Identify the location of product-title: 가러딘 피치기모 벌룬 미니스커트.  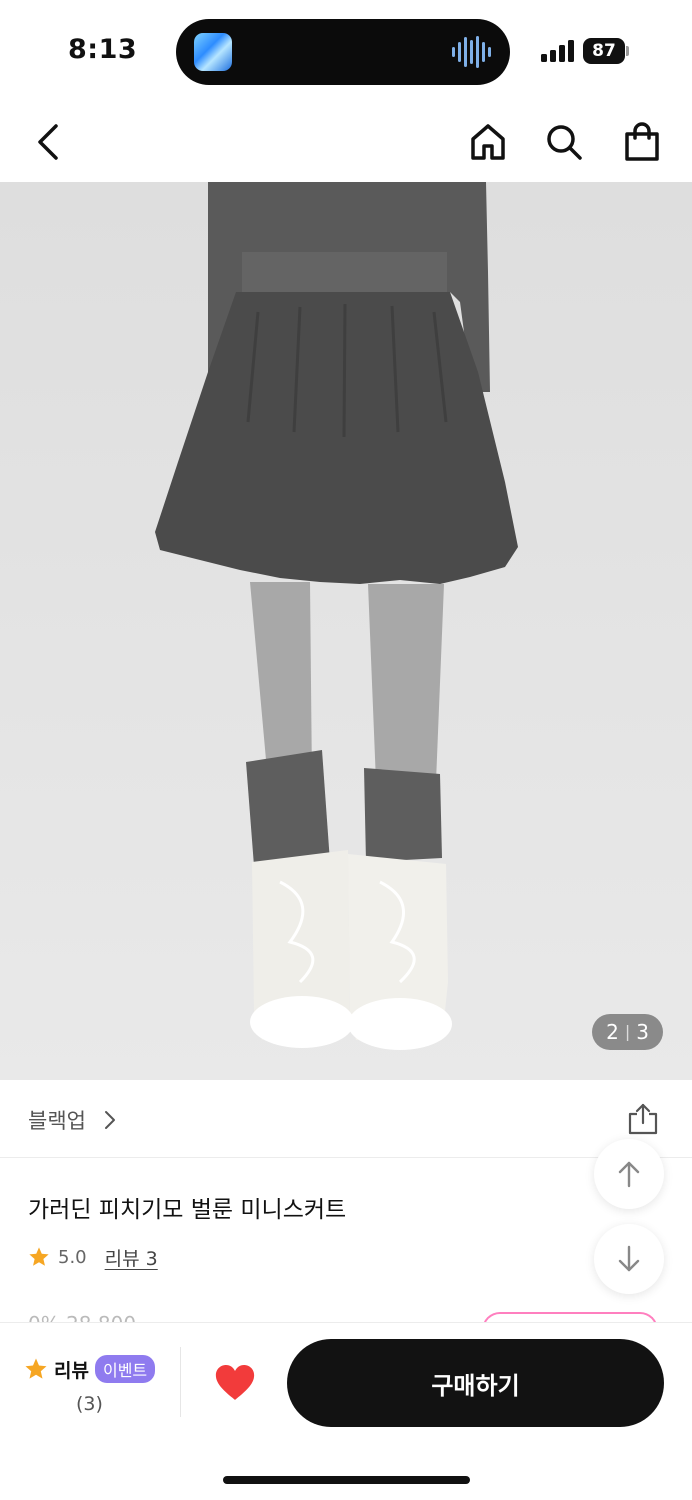
(187, 1210).